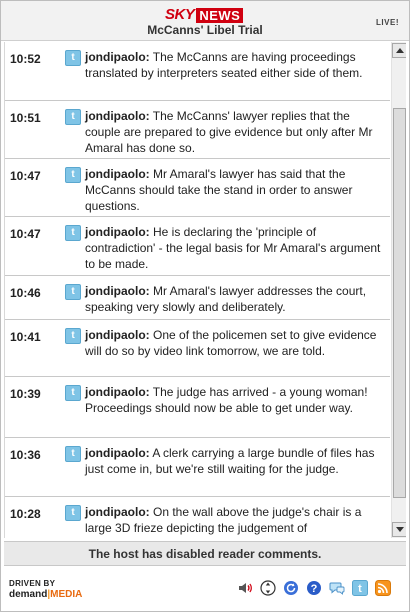 Image resolution: width=410 pixels, height=612 pixels. What do you see at coordinates (25, 118) in the screenshot?
I see `entry-time: 10:51` at bounding box center [25, 118].